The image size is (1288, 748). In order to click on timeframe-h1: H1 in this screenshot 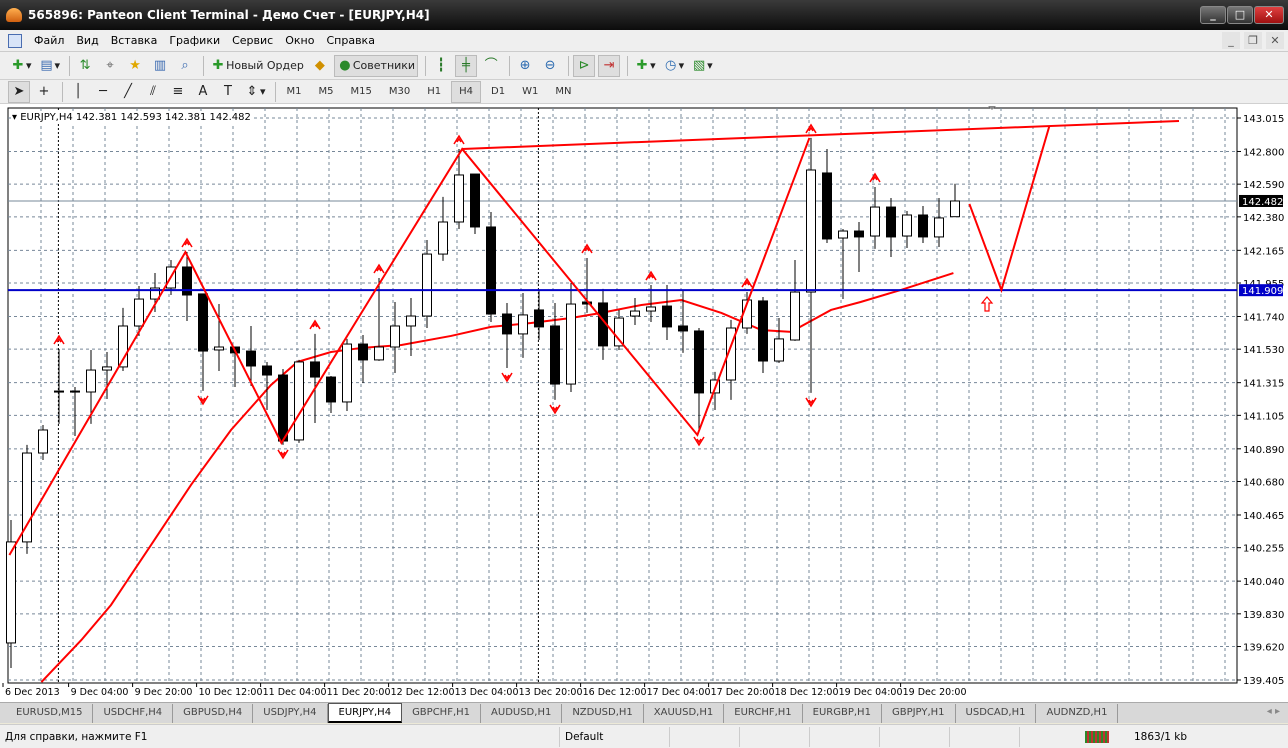, I will do `click(434, 92)`.